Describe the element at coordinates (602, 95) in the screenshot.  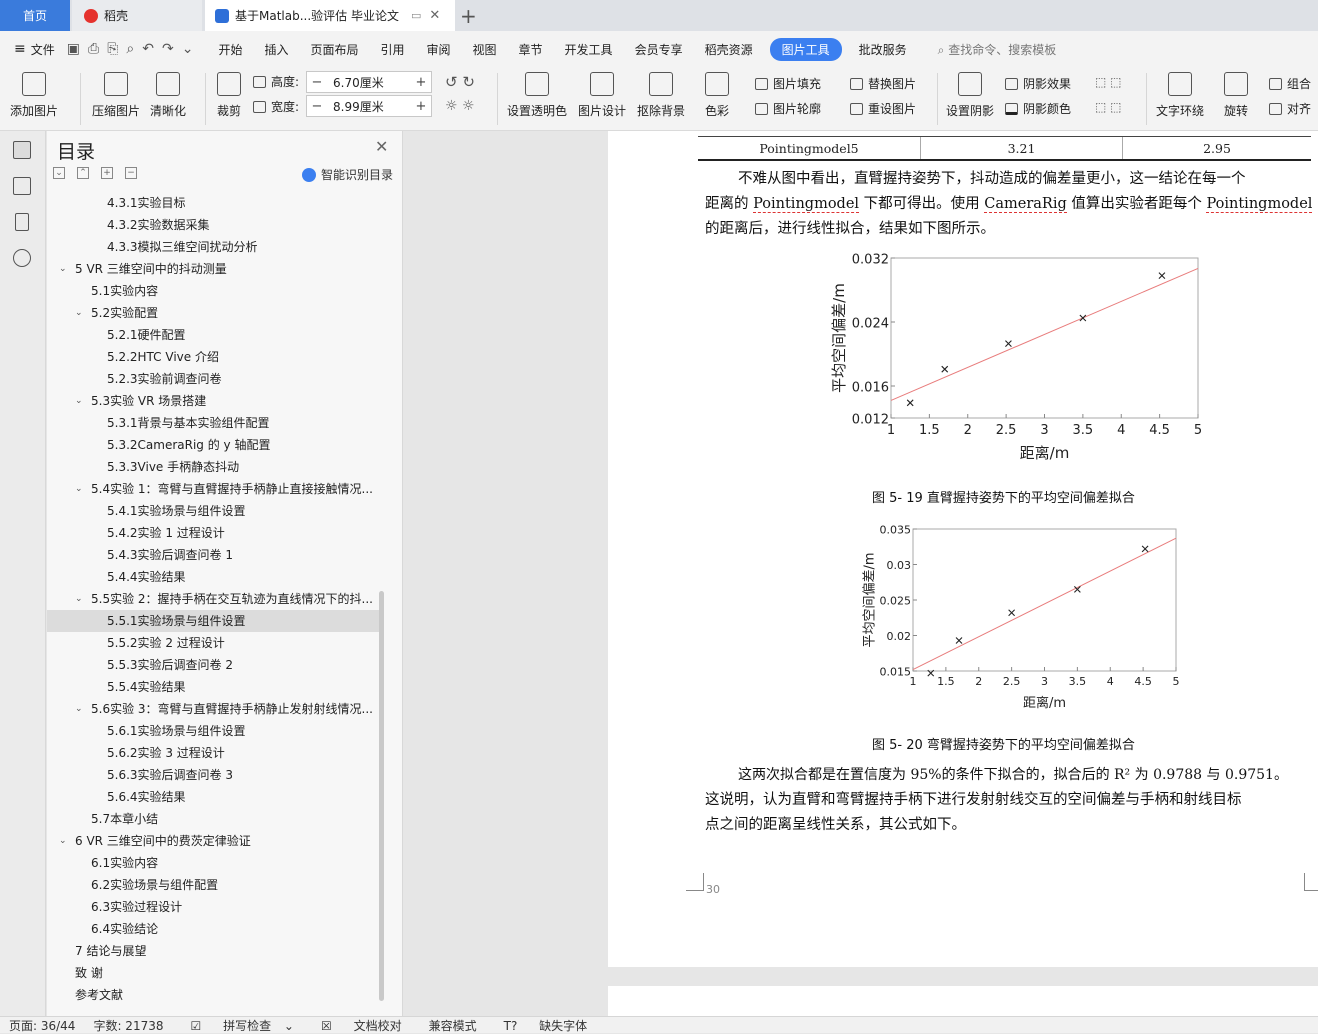
I see `picture-design-button: 图片设计` at that location.